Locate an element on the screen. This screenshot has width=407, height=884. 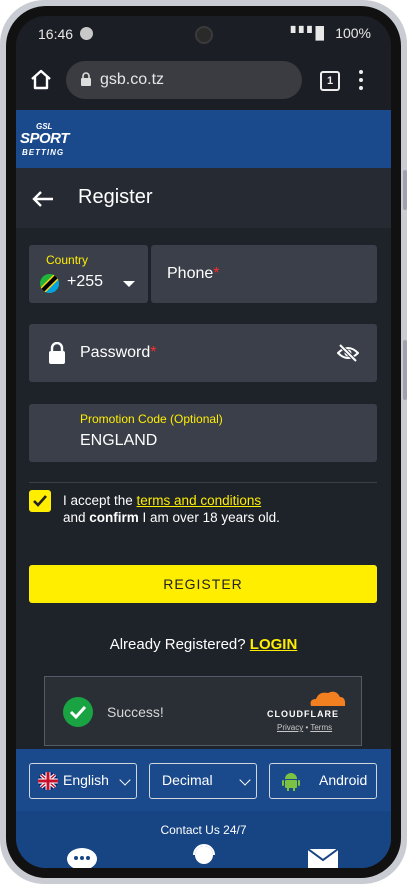
status-time: 16:46 is located at coordinates (56, 34).